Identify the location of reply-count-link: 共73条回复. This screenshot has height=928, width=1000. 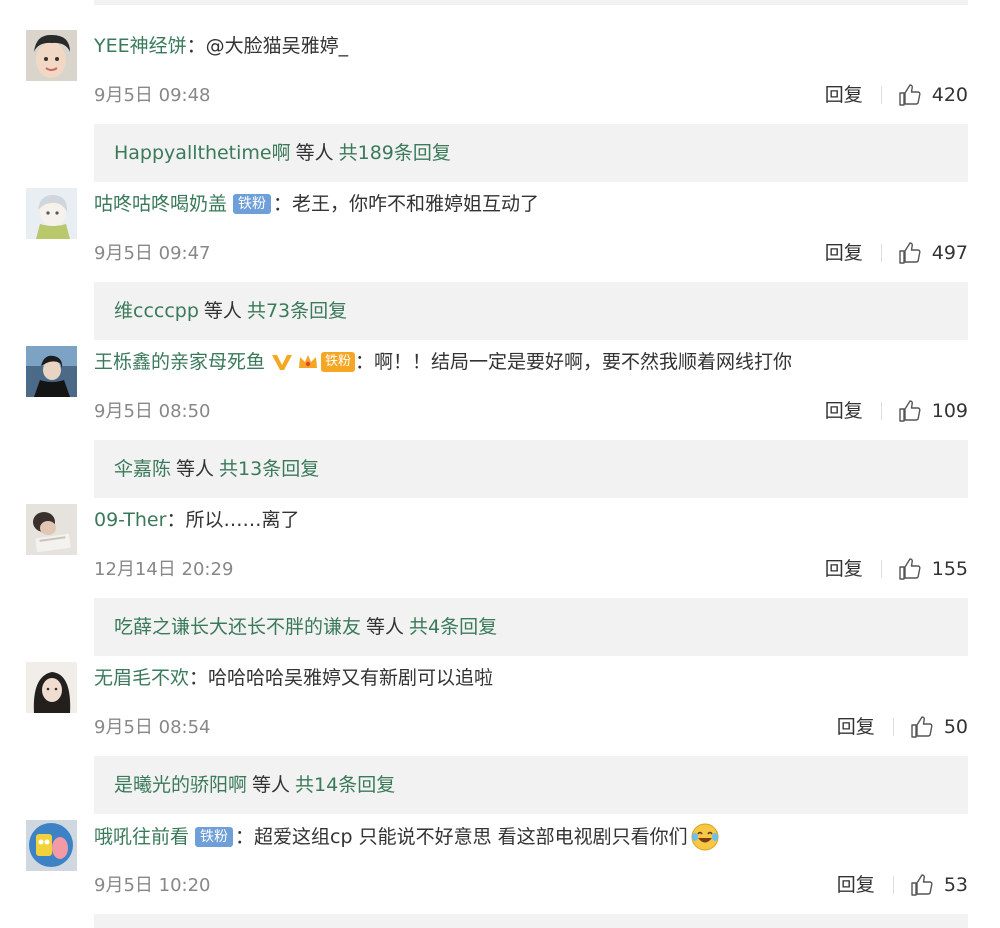
(297, 311).